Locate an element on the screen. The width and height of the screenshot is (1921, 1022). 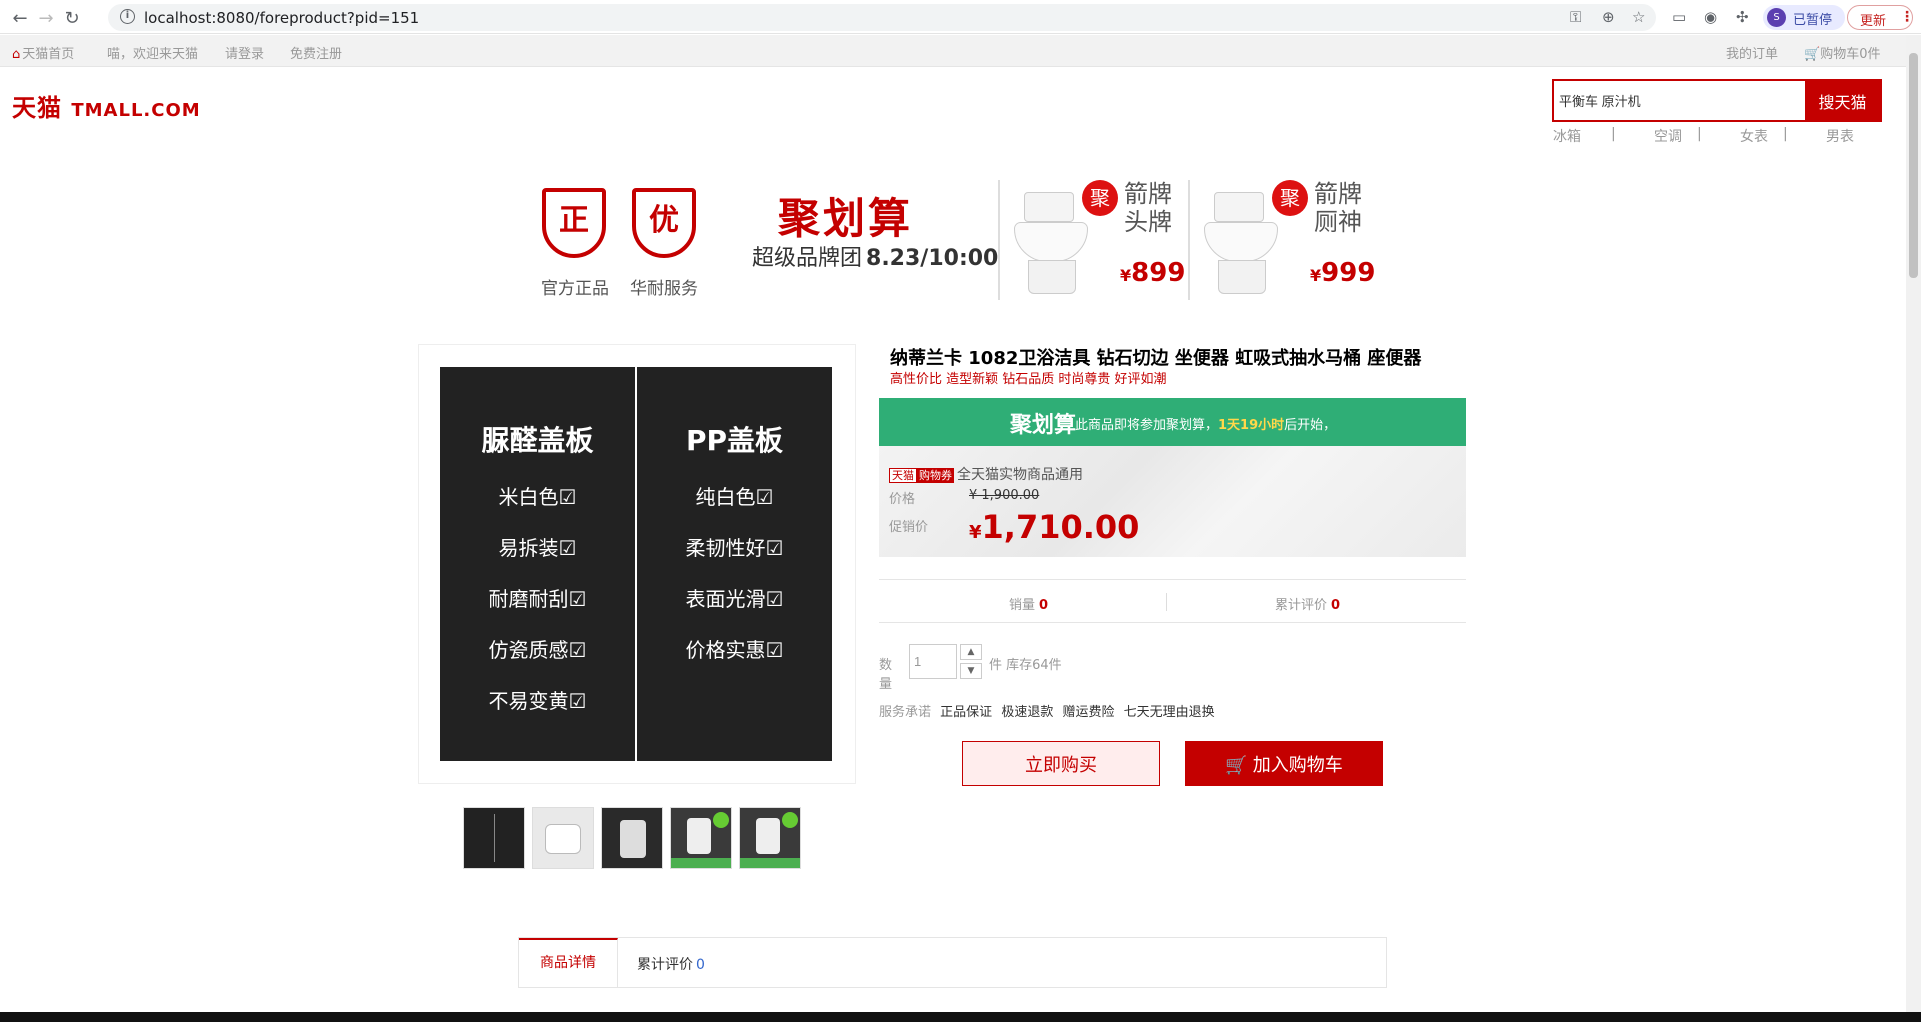
tmall-logo: 天猫 TMALL.COM is located at coordinates (106, 105).